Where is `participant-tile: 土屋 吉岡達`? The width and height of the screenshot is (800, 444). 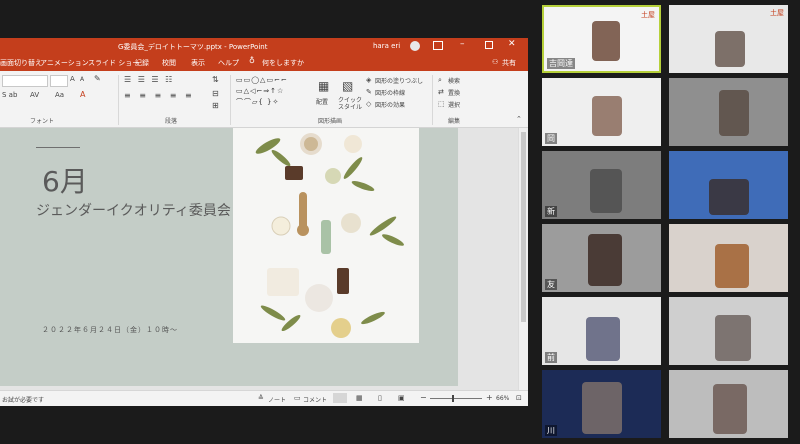 participant-tile: 土屋 吉岡達 is located at coordinates (601, 39).